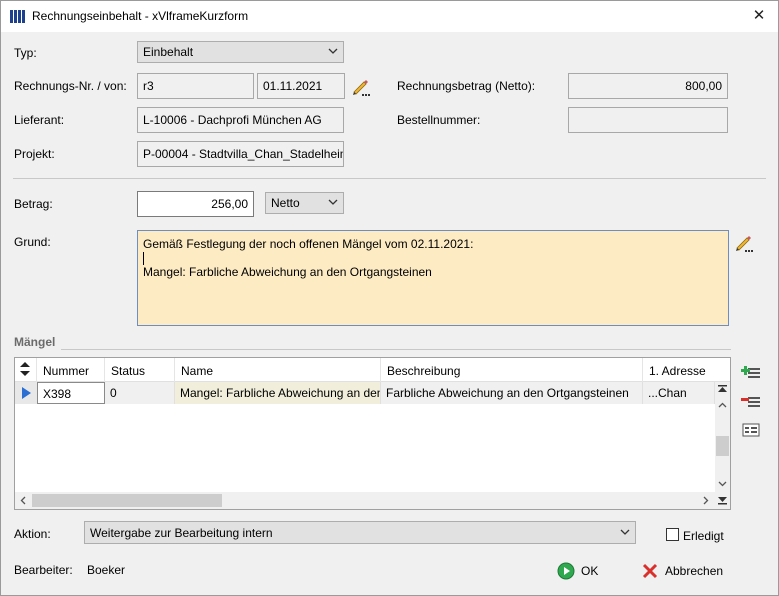 This screenshot has width=779, height=596. What do you see at coordinates (285, 203) in the screenshot?
I see `betrag-mode-value: Netto` at bounding box center [285, 203].